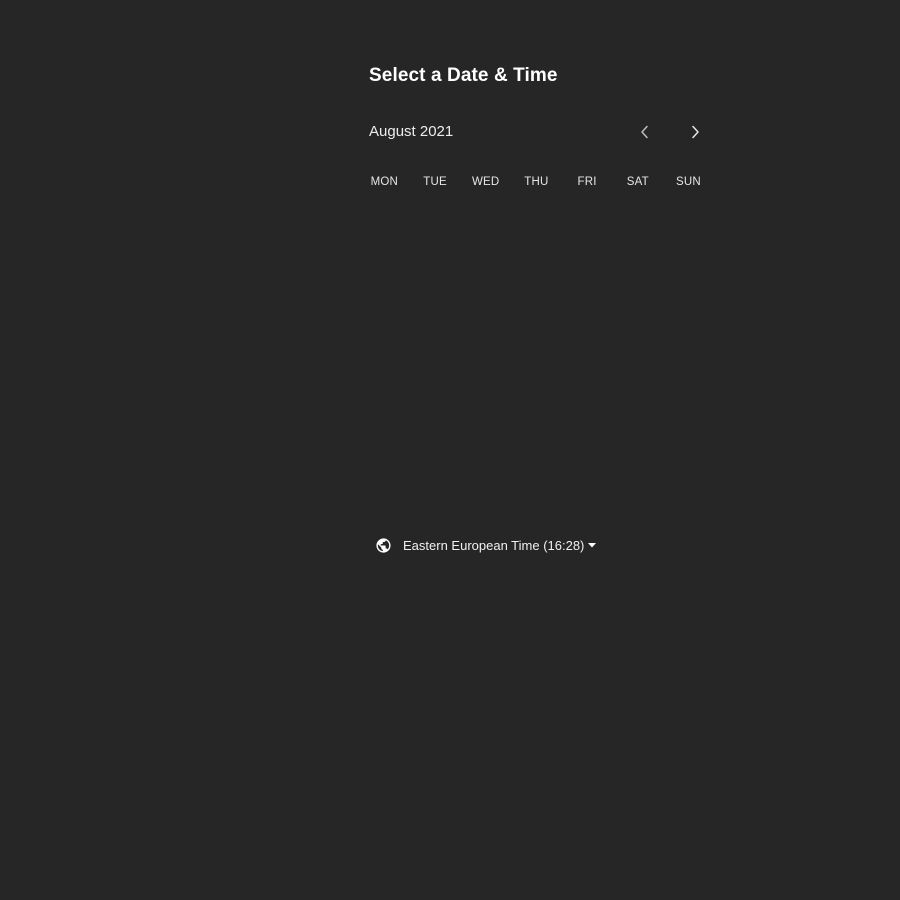 This screenshot has height=900, width=900. I want to click on chevron-right-icon, so click(695, 132).